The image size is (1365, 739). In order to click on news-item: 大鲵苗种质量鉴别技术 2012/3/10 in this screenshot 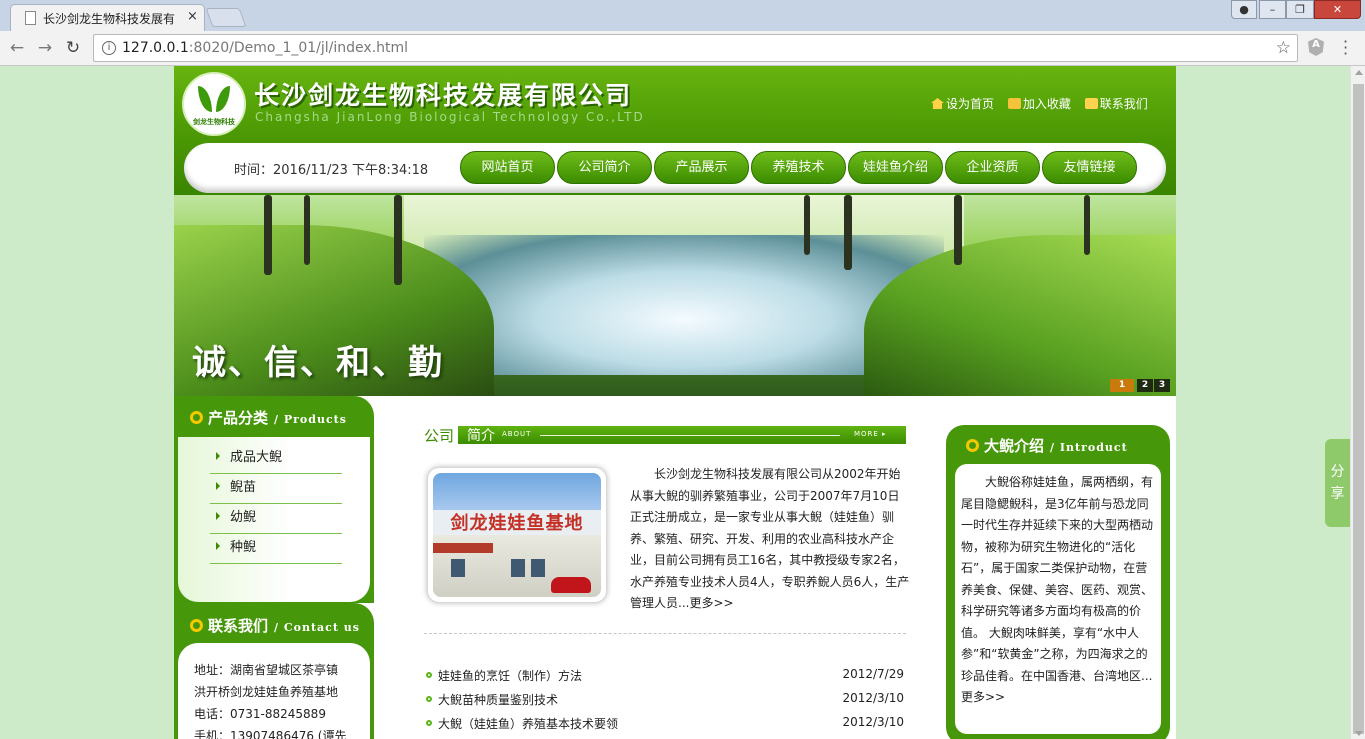, I will do `click(666, 700)`.